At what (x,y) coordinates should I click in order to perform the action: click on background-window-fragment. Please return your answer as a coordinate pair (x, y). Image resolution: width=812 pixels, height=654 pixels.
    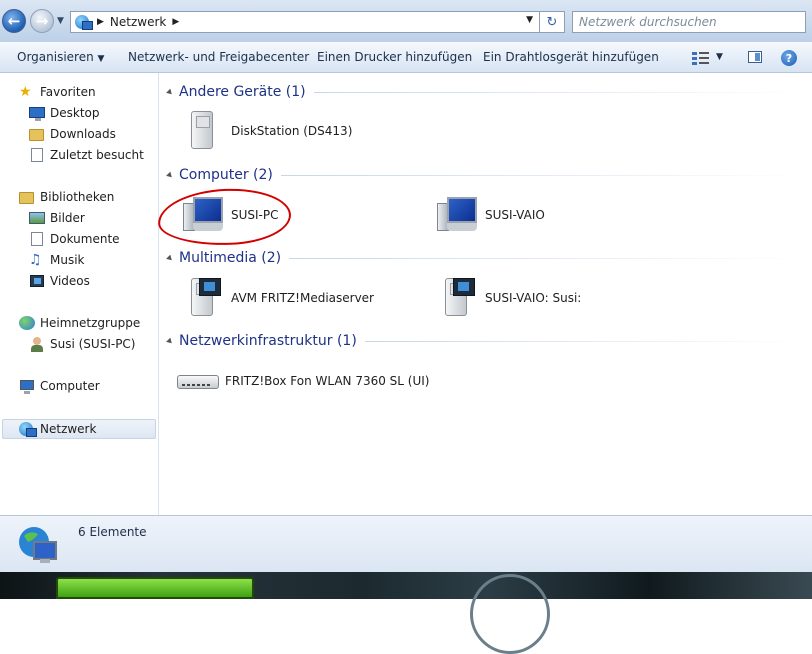
    Looking at the image, I should click on (155, 588).